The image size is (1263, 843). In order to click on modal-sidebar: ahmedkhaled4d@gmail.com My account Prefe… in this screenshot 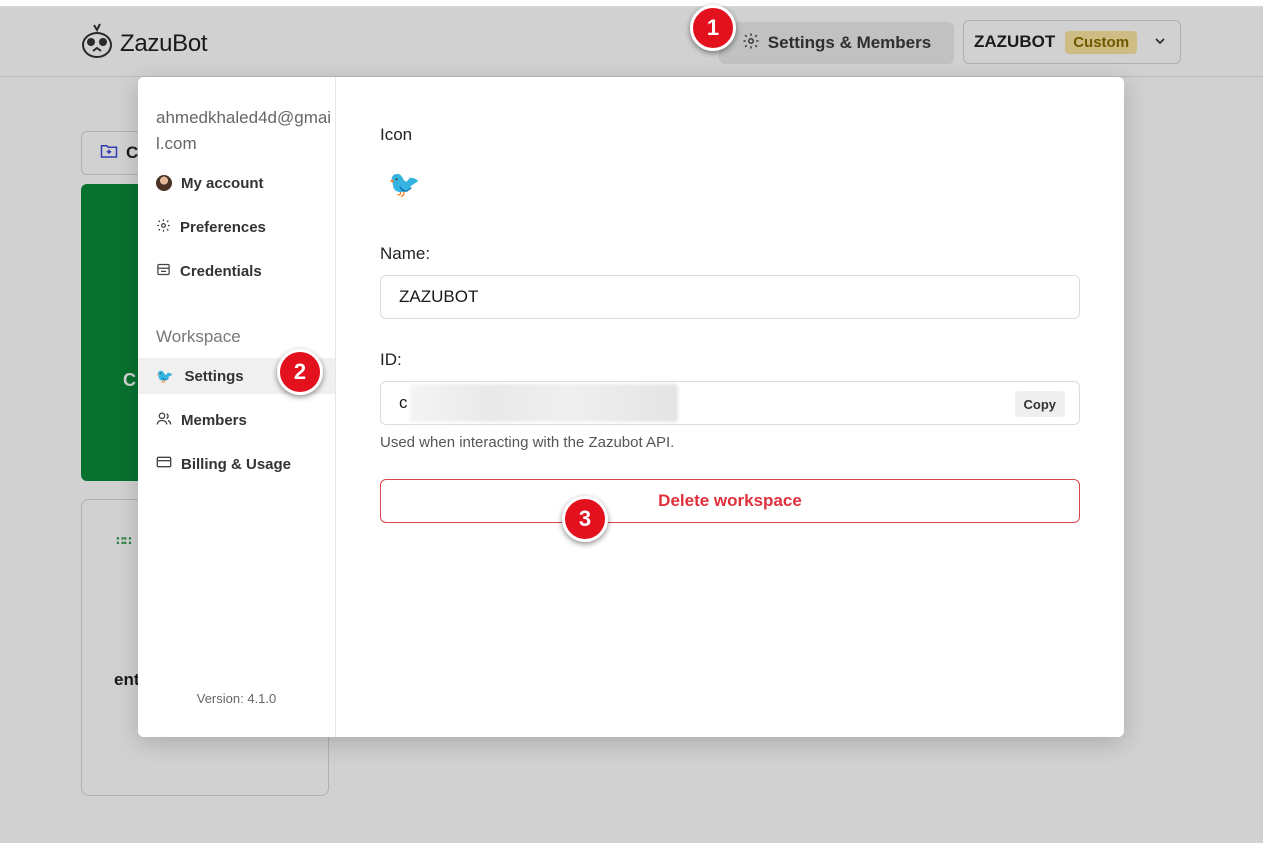, I will do `click(237, 407)`.